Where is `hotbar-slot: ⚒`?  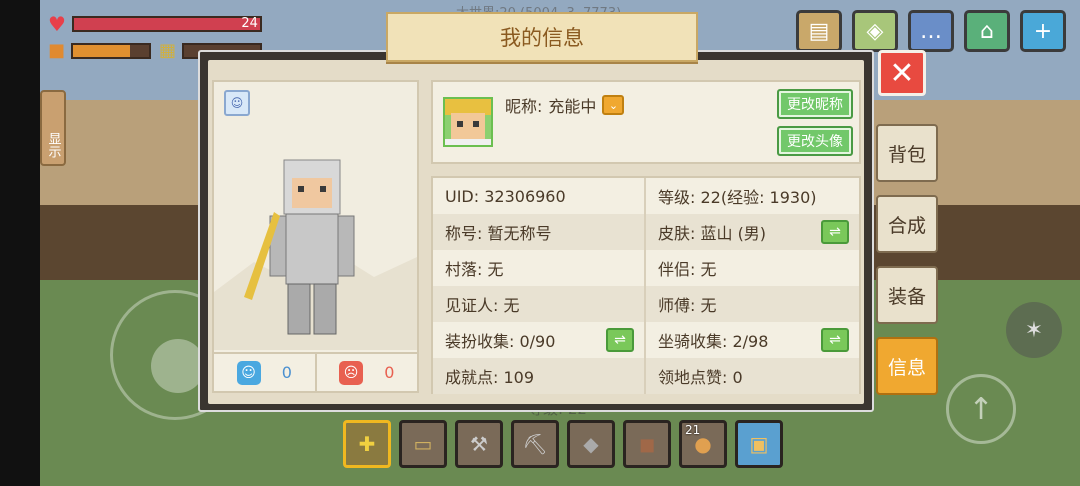 hotbar-slot: ⚒ is located at coordinates (479, 444).